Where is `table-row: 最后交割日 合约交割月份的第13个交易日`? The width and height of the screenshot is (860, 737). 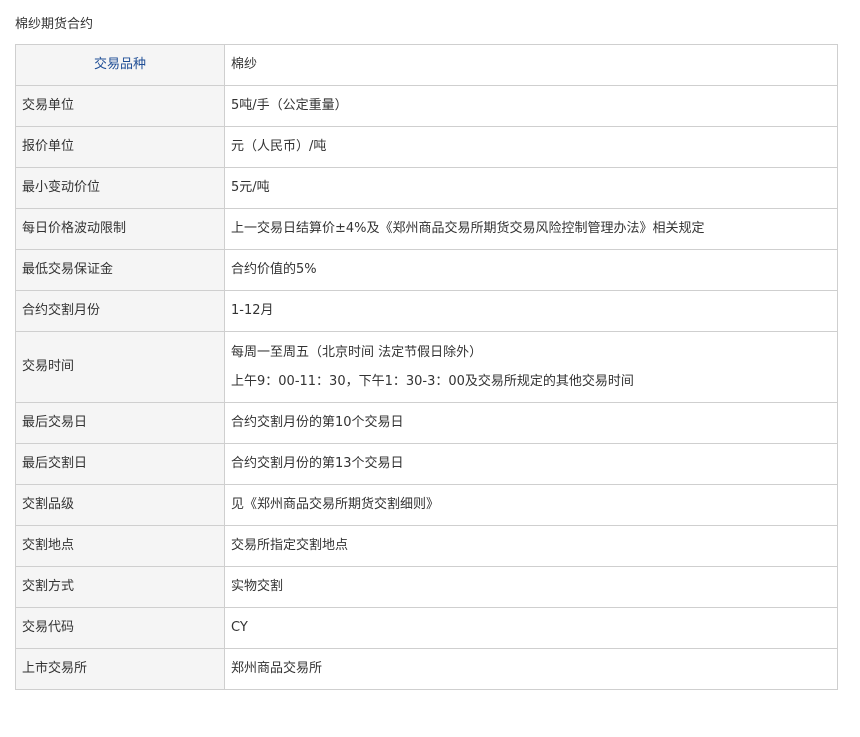 table-row: 最后交割日 合约交割月份的第13个交易日 is located at coordinates (426, 464).